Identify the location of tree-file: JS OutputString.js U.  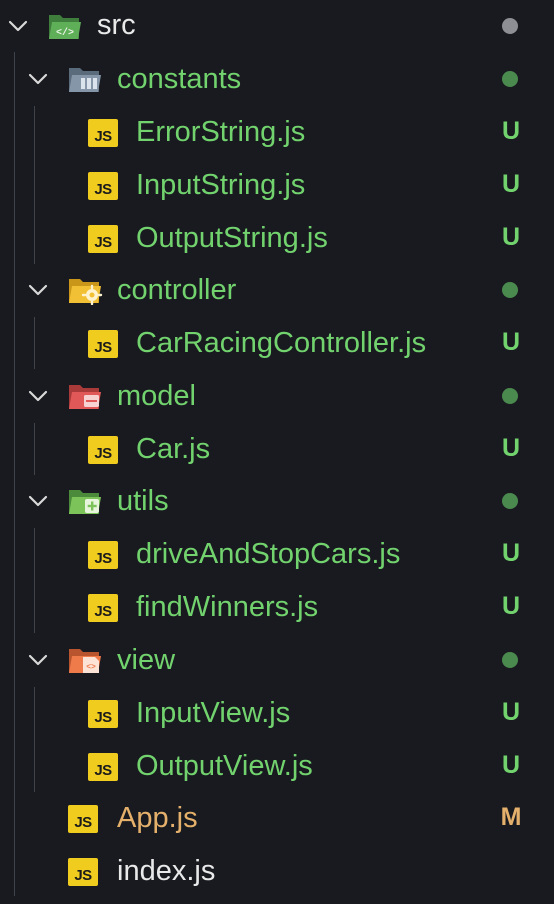
(277, 238).